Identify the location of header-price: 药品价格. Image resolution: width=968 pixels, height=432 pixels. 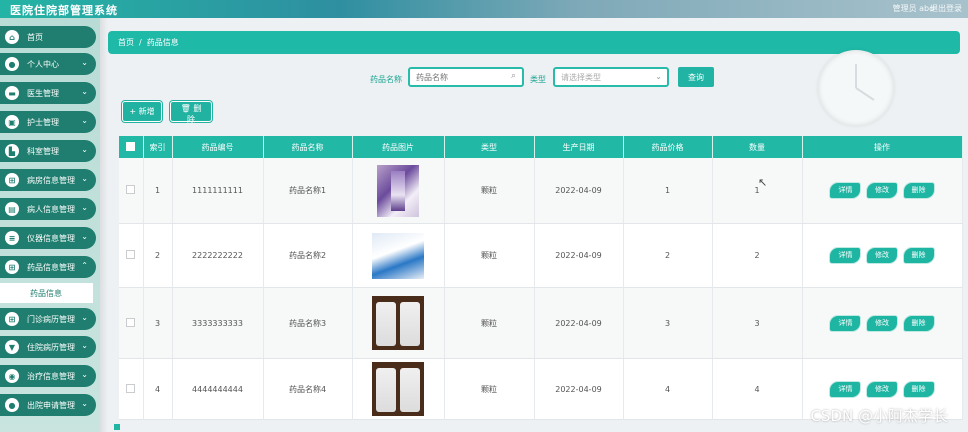
(668, 147).